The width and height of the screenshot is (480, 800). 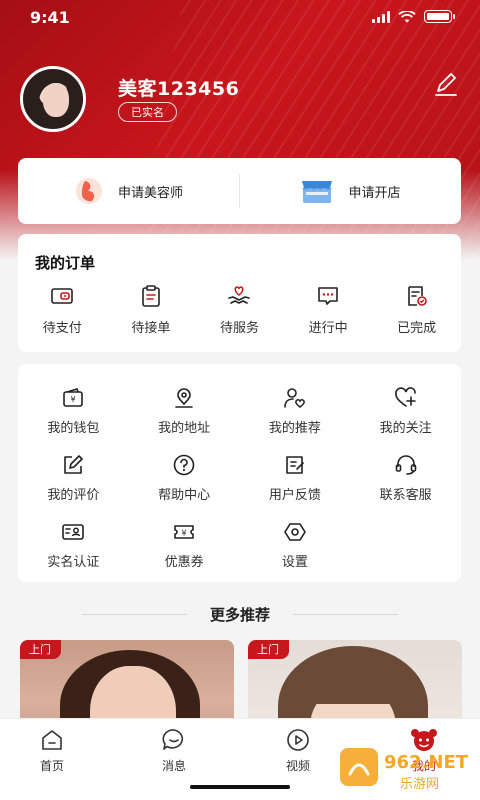 I want to click on tool-feedback: 用户反馈, so click(x=295, y=479).